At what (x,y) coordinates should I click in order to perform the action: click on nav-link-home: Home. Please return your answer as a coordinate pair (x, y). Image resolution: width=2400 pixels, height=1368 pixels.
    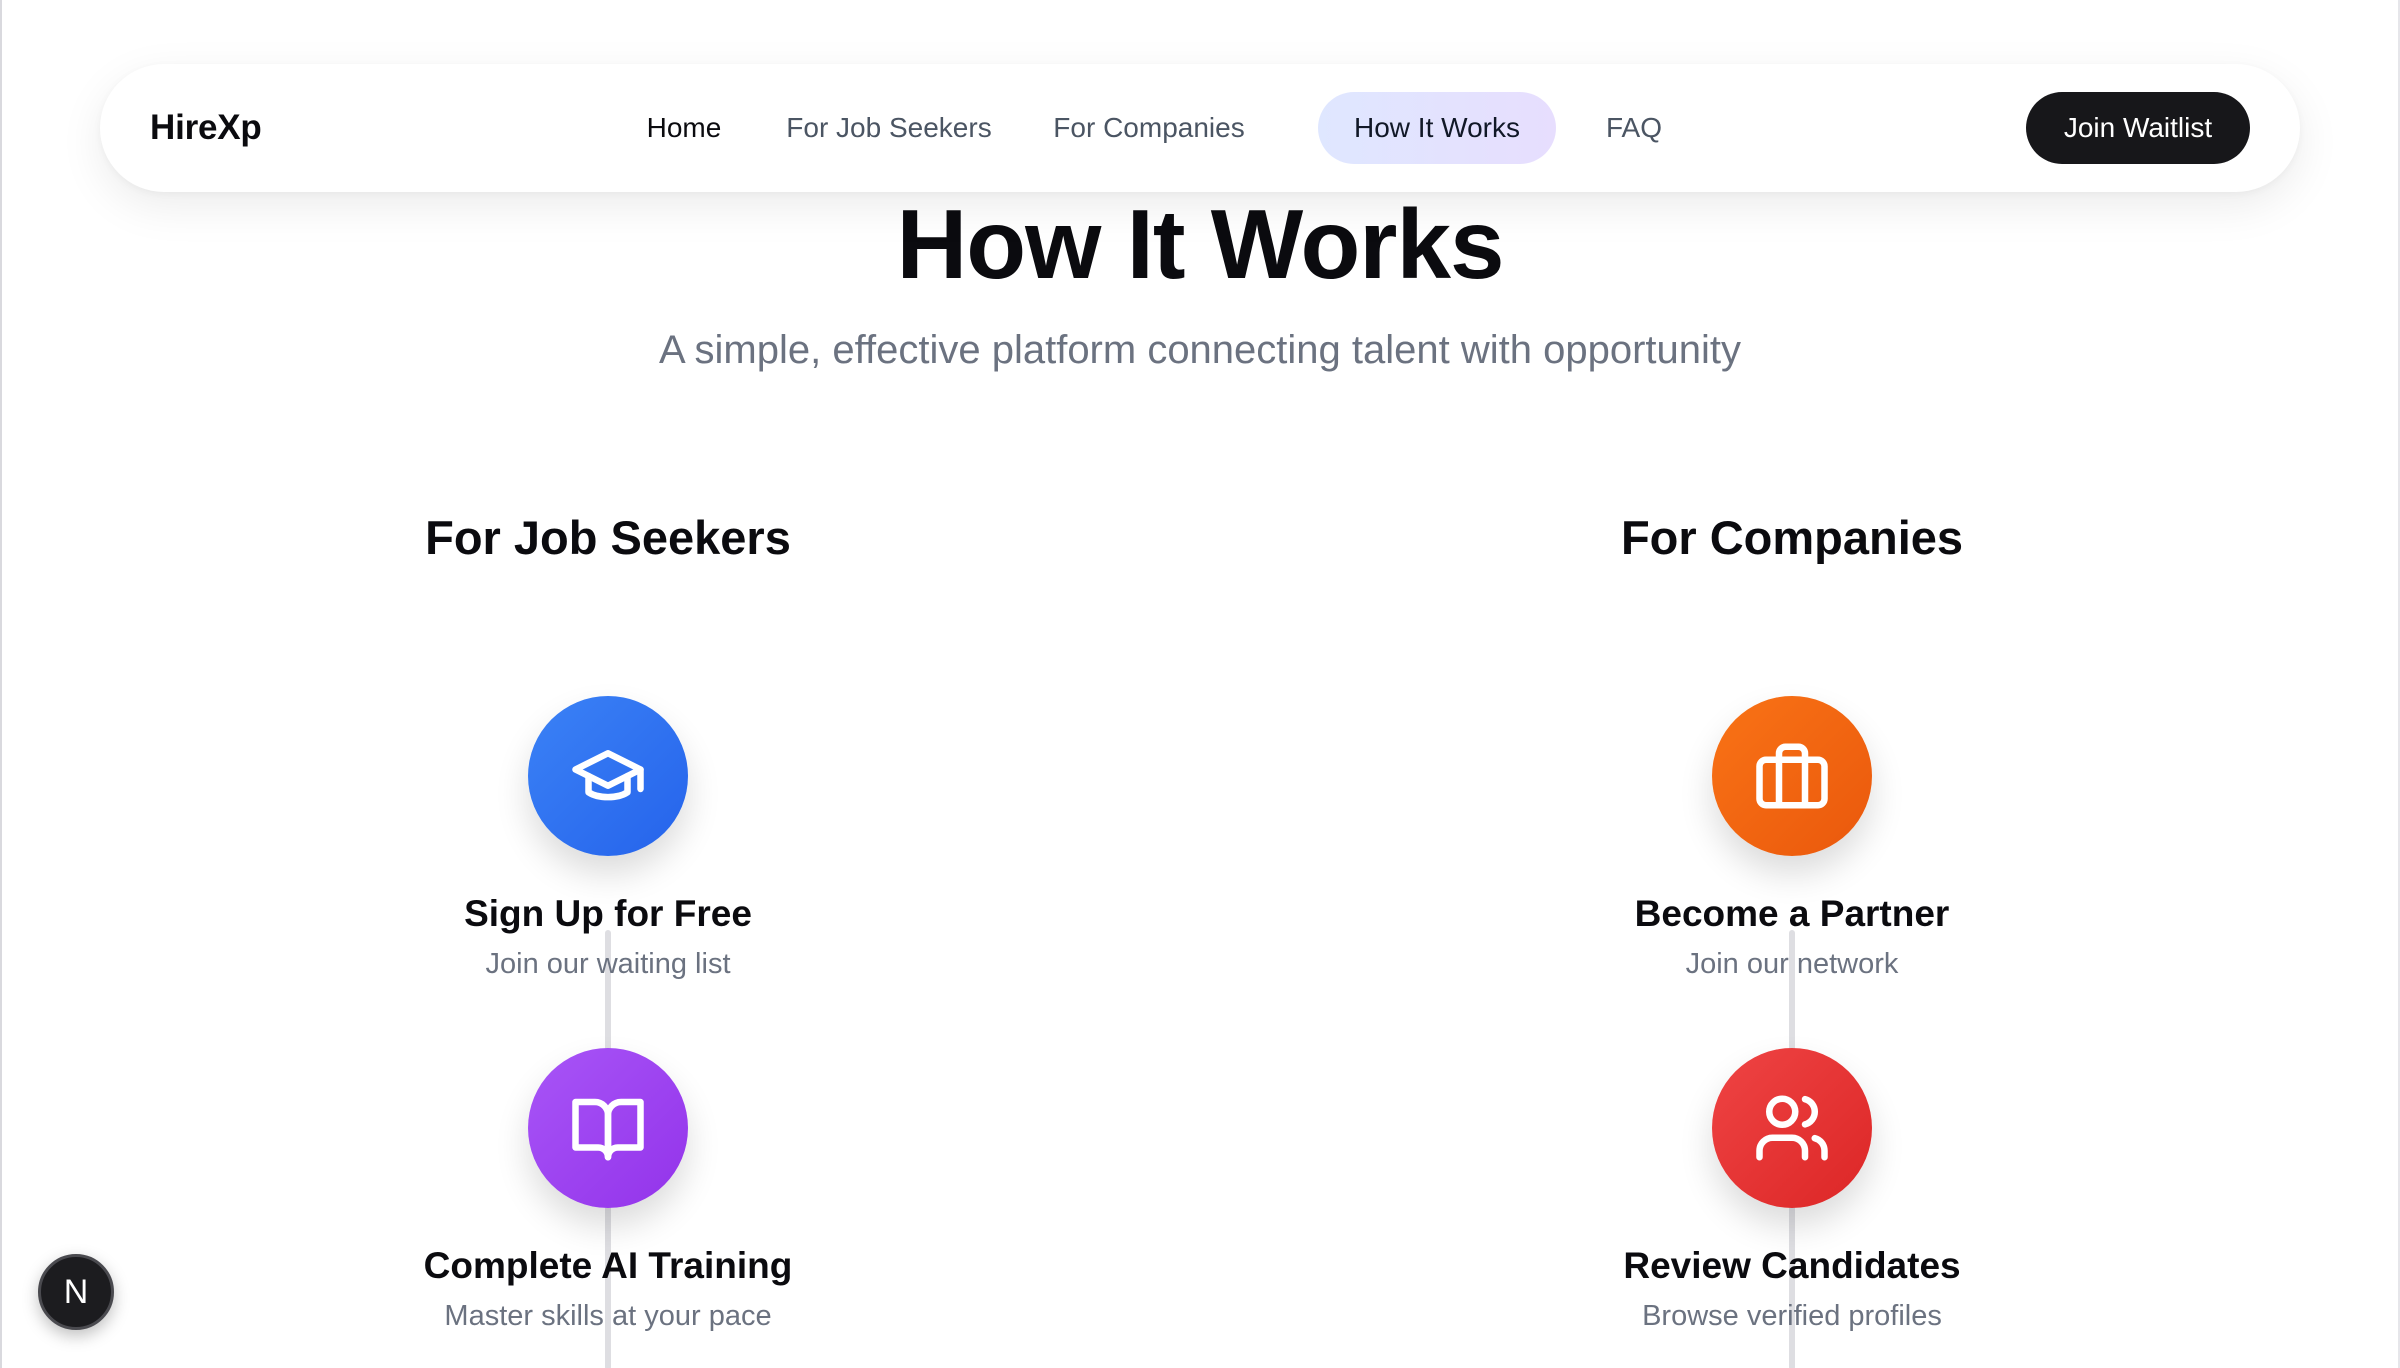
    Looking at the image, I should click on (684, 128).